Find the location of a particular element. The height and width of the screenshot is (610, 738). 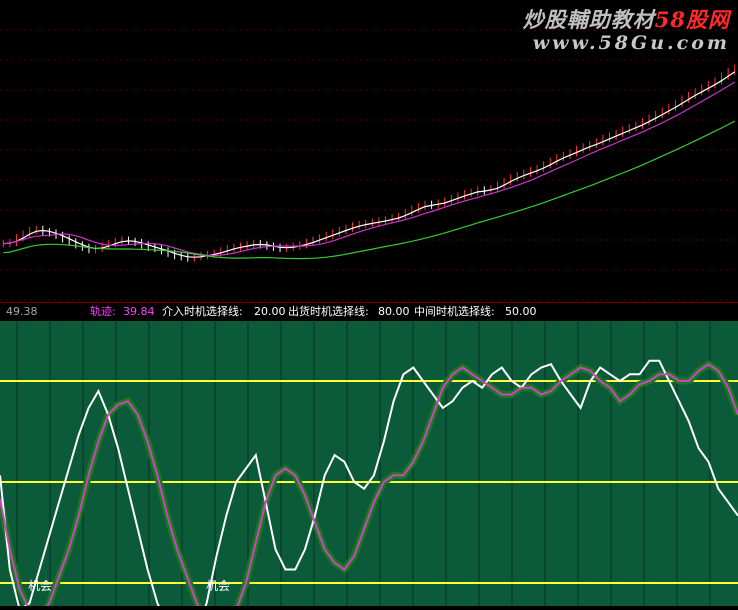

exit-line-value: 80.00 is located at coordinates (394, 311).